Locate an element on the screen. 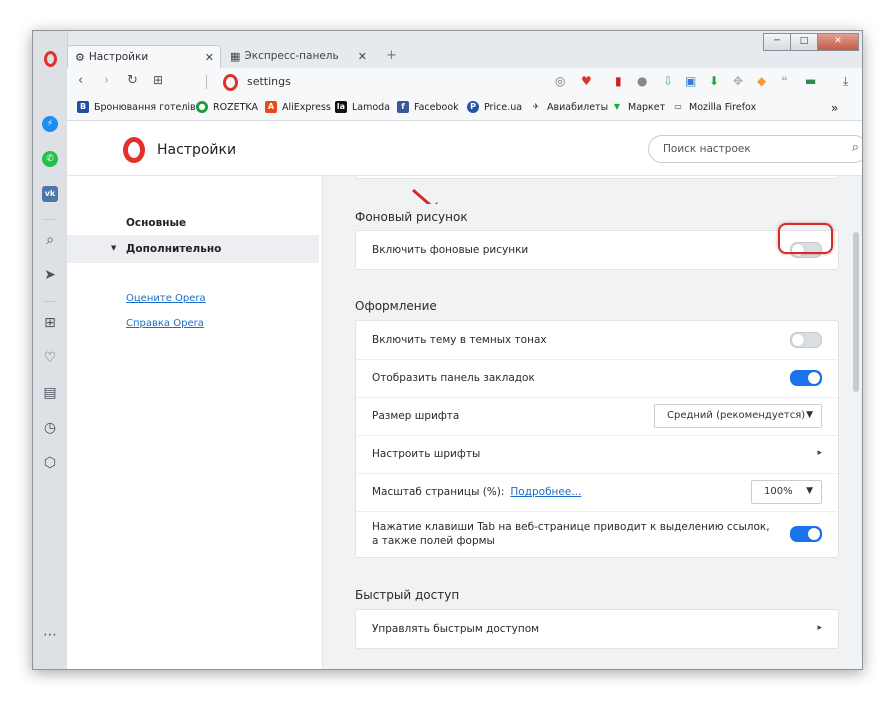 This screenshot has width=895, height=703. heart-icon: ♡ is located at coordinates (50, 358).